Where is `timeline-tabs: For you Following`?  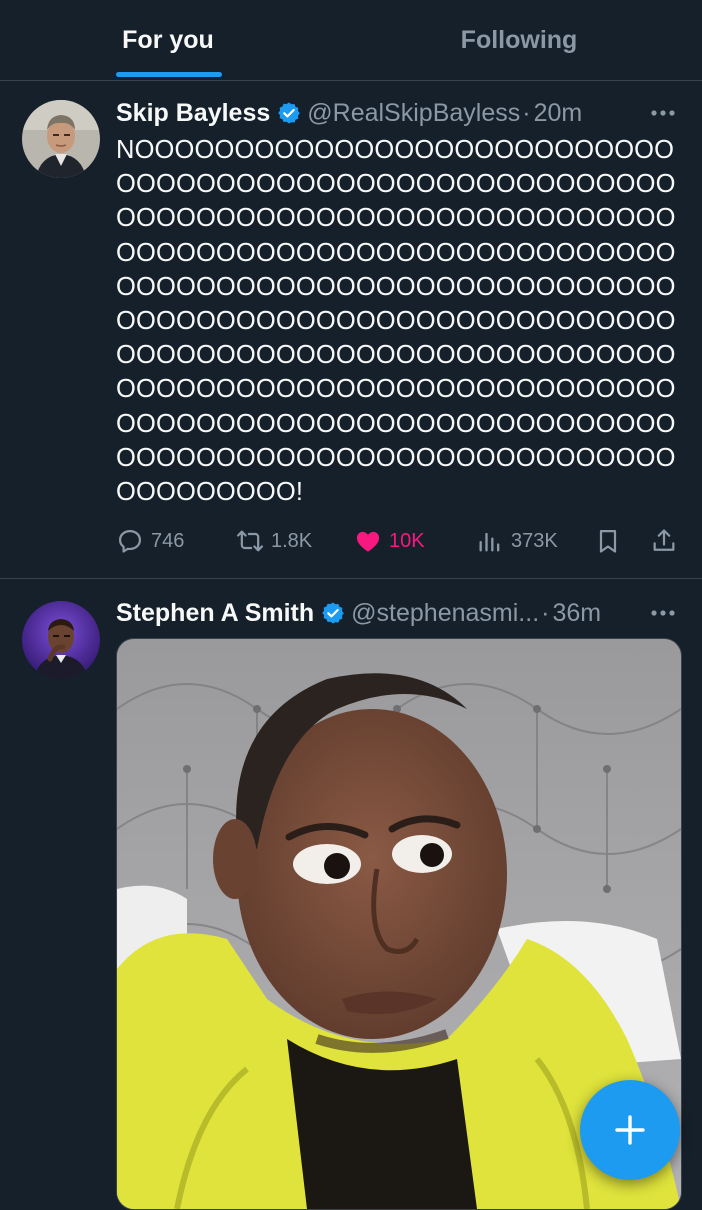 timeline-tabs: For you Following is located at coordinates (351, 40).